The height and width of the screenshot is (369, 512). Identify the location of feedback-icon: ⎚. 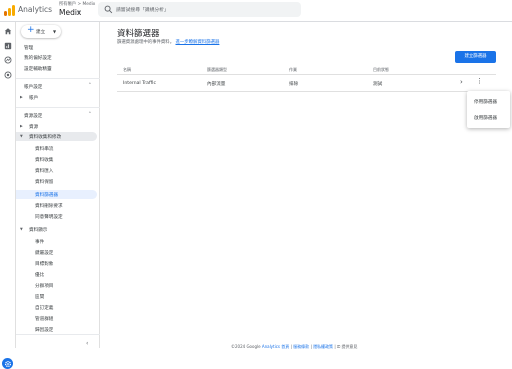
(338, 346).